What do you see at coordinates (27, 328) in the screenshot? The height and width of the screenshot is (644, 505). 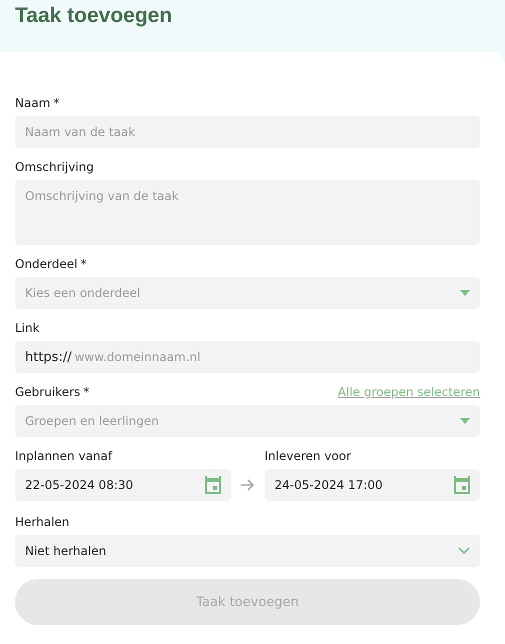 I see `field-label: Link` at bounding box center [27, 328].